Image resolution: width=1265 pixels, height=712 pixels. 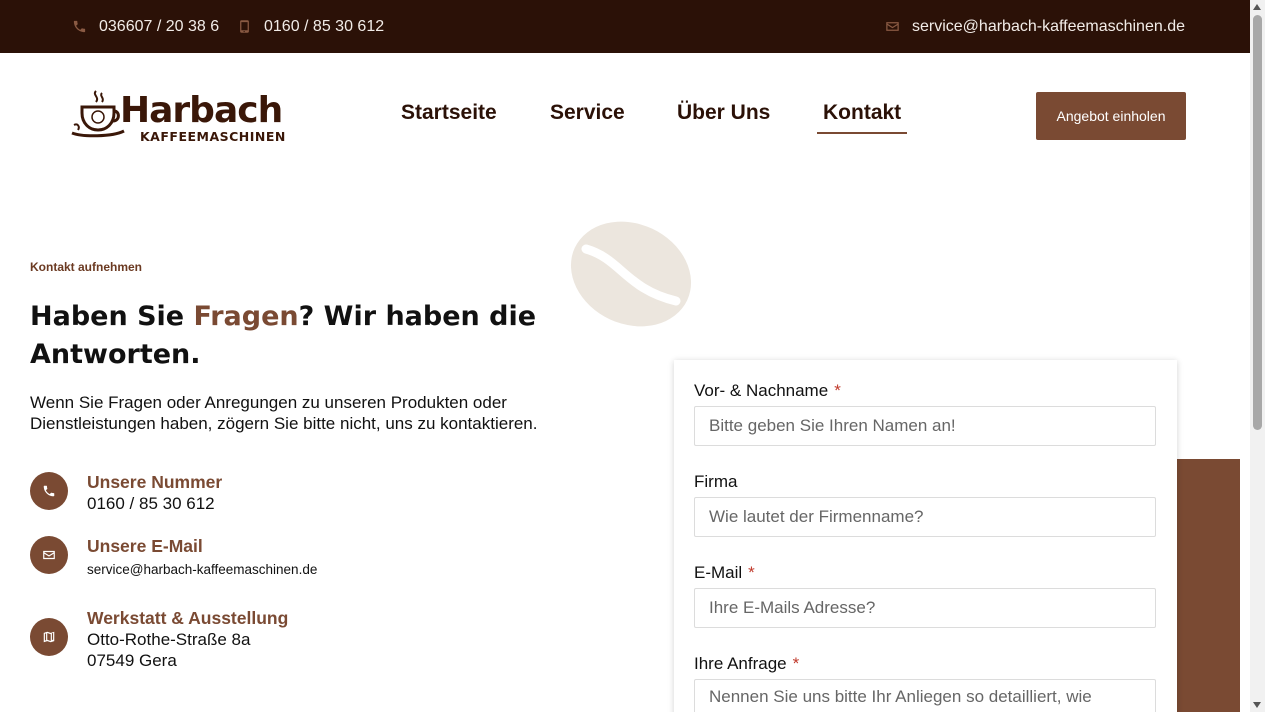 What do you see at coordinates (154, 503) in the screenshot?
I see `contact-phone-value: 0160 / 85 30 612` at bounding box center [154, 503].